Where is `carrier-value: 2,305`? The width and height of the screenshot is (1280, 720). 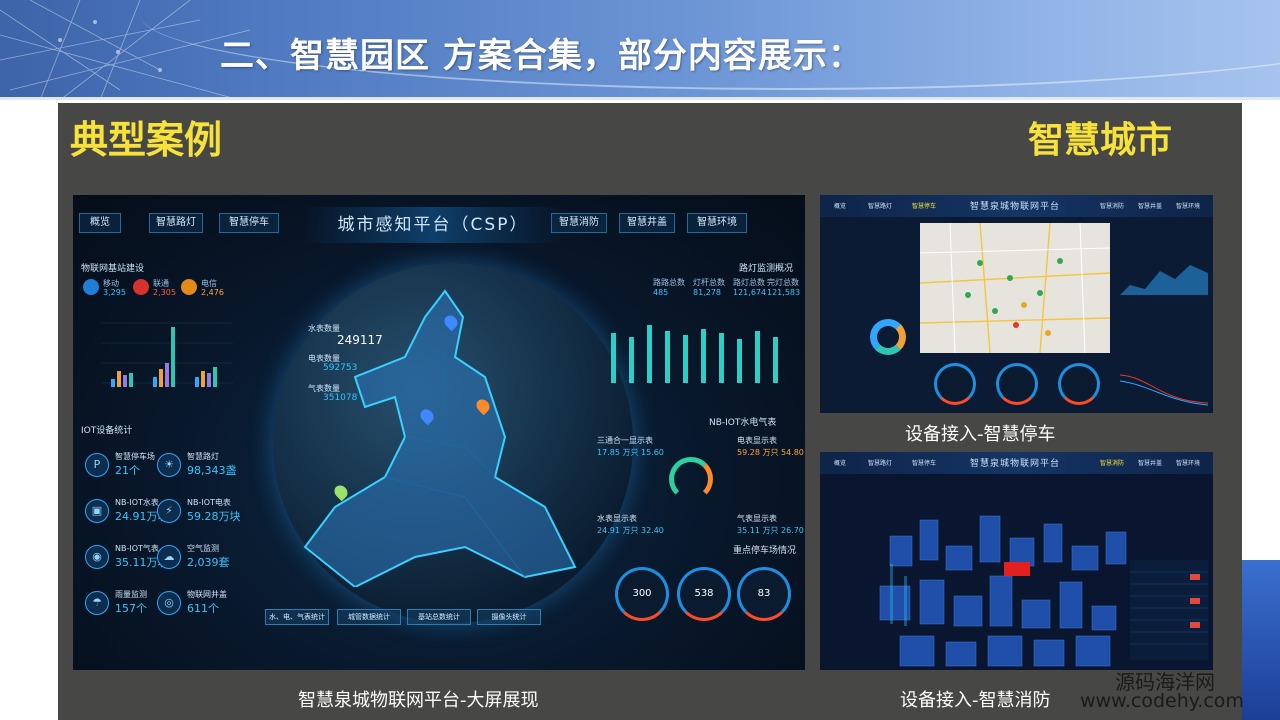 carrier-value: 2,305 is located at coordinates (164, 292).